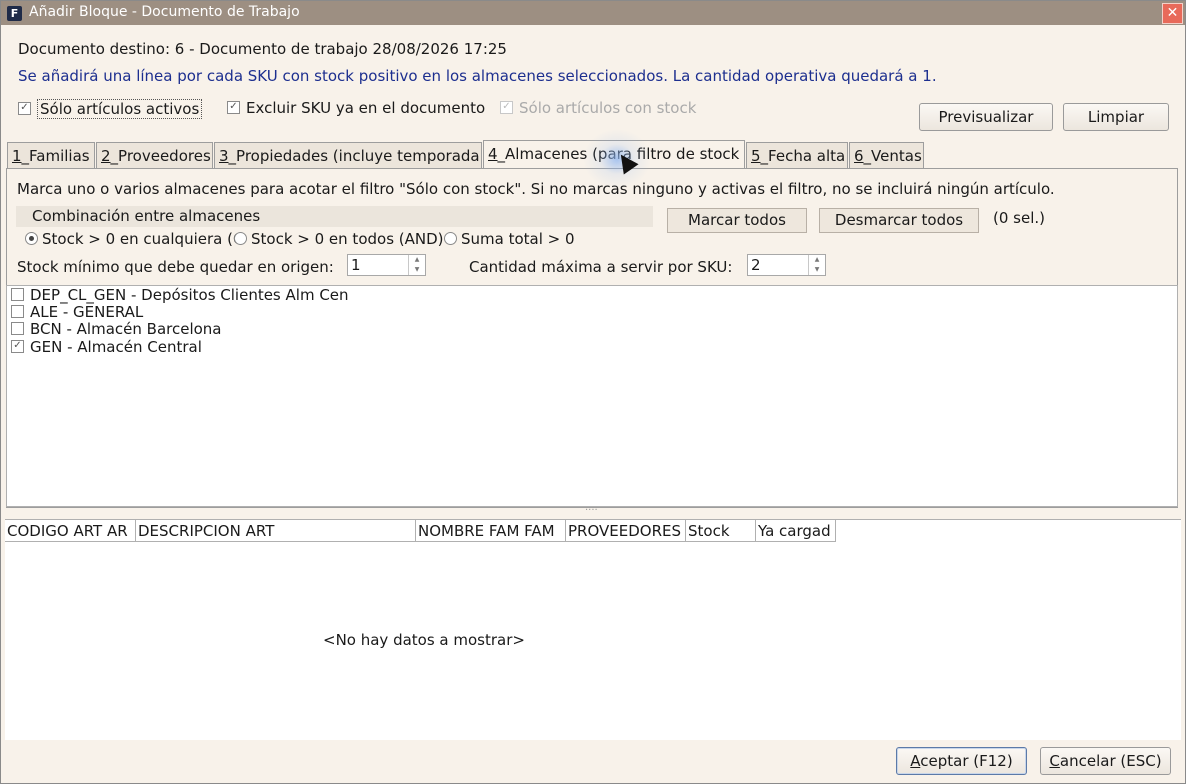  I want to click on exclude-sku-label: Excluir SKU ya en el documento, so click(366, 108).